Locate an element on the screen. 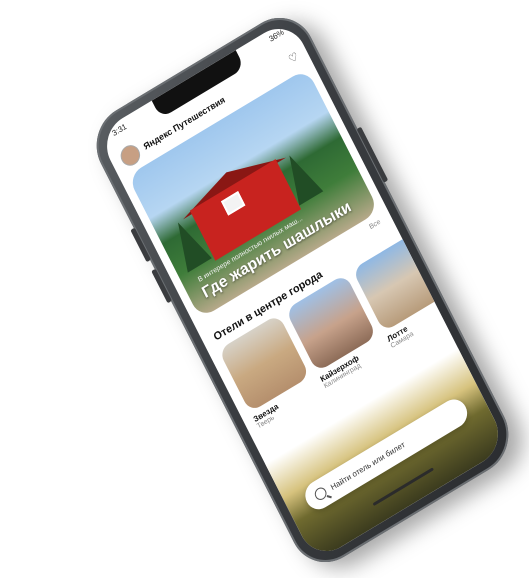  avatar is located at coordinates (130, 155).